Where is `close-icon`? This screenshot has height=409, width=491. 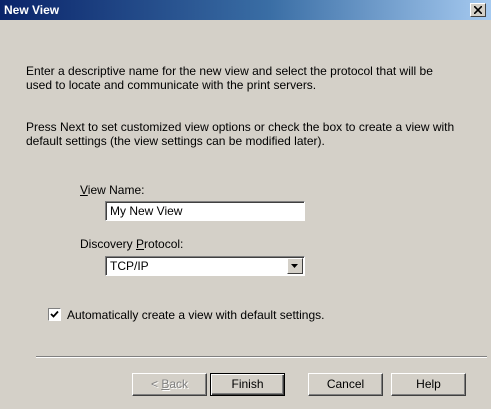 close-icon is located at coordinates (478, 10).